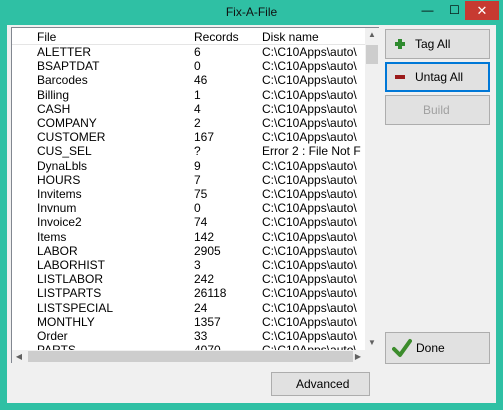  I want to click on column-header-file: File, so click(46, 37).